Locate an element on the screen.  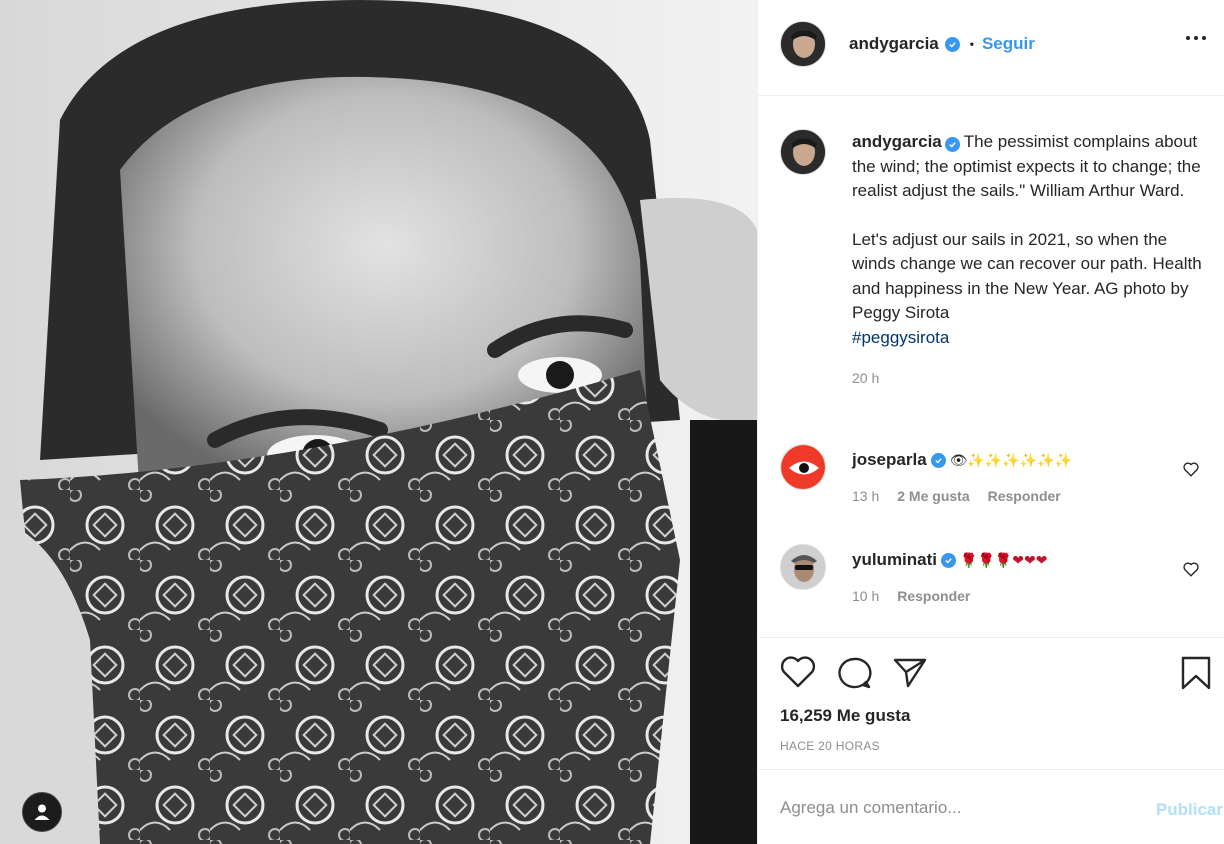
add-comment-form: Publicar is located at coordinates (991, 806).